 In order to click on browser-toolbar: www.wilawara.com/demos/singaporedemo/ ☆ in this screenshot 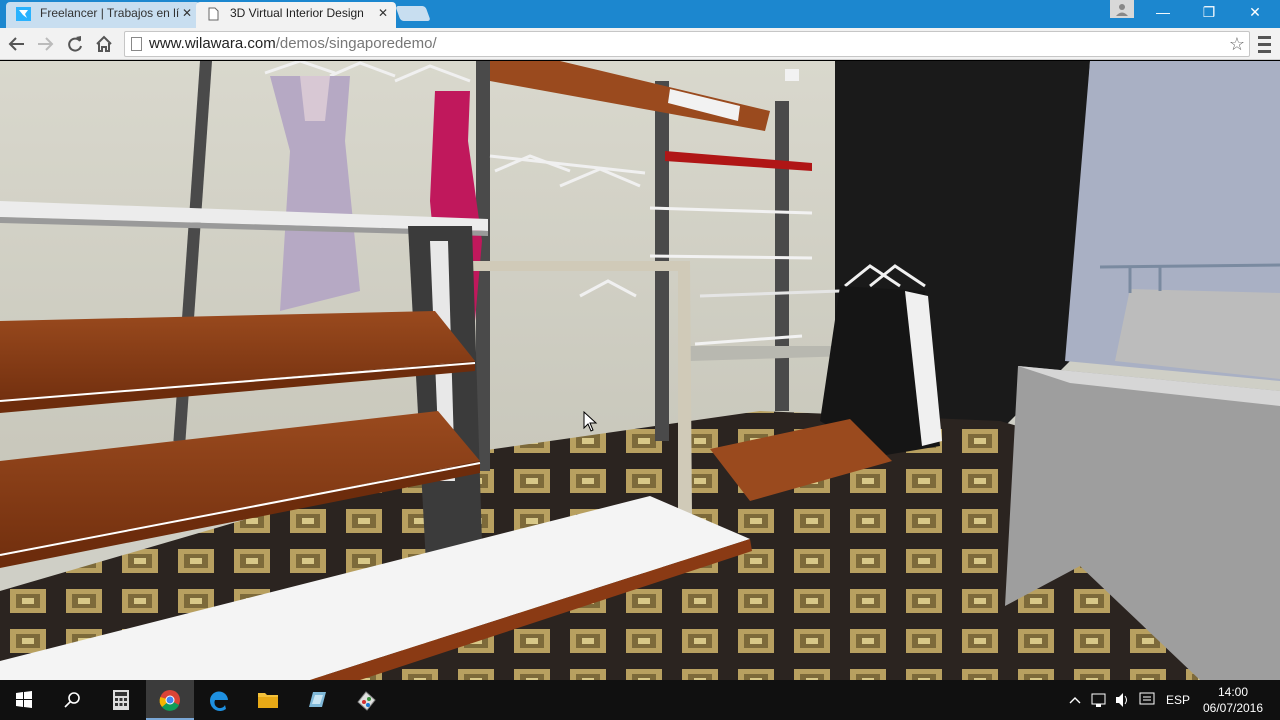, I will do `click(640, 44)`.